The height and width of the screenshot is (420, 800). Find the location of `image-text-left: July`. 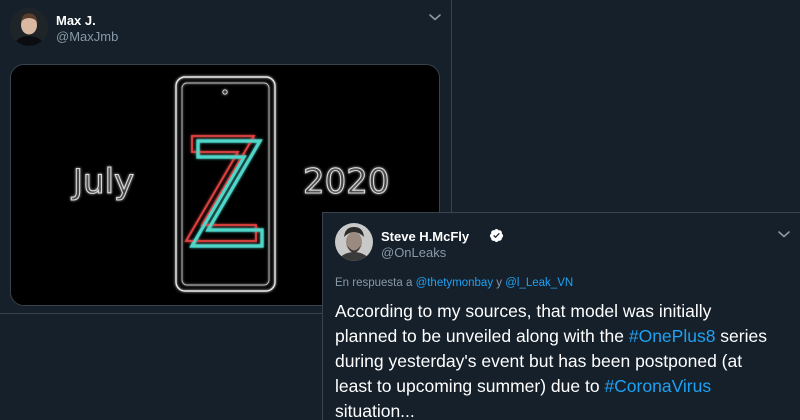

image-text-left: July is located at coordinates (102, 182).